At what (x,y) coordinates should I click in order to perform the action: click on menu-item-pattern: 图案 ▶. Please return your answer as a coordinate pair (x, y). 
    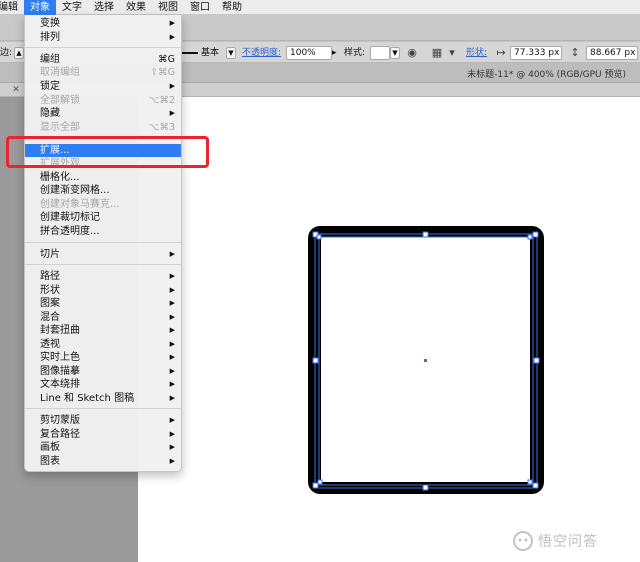
    Looking at the image, I should click on (103, 303).